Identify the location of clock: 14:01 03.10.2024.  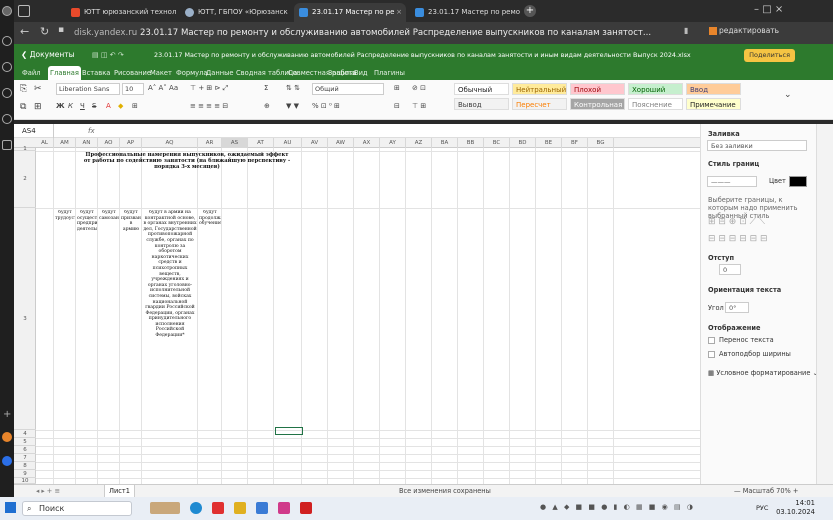
(795, 508).